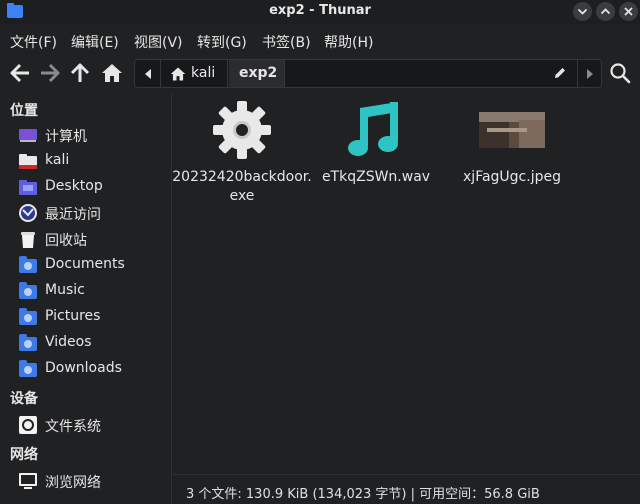 This screenshot has height=504, width=640. I want to click on minimize-button, so click(582, 11).